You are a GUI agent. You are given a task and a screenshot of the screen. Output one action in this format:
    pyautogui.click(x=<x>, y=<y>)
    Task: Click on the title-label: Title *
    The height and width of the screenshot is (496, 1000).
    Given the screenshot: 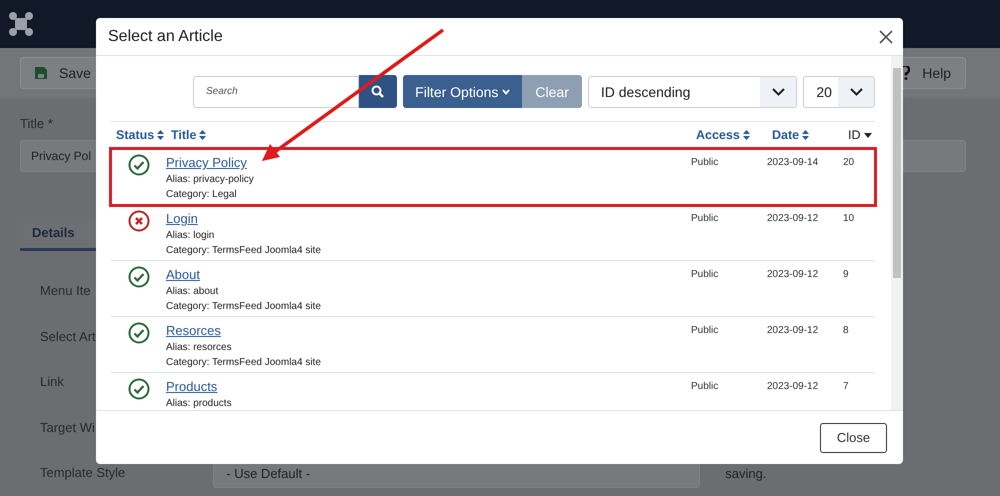 What is the action you would take?
    pyautogui.click(x=36, y=124)
    